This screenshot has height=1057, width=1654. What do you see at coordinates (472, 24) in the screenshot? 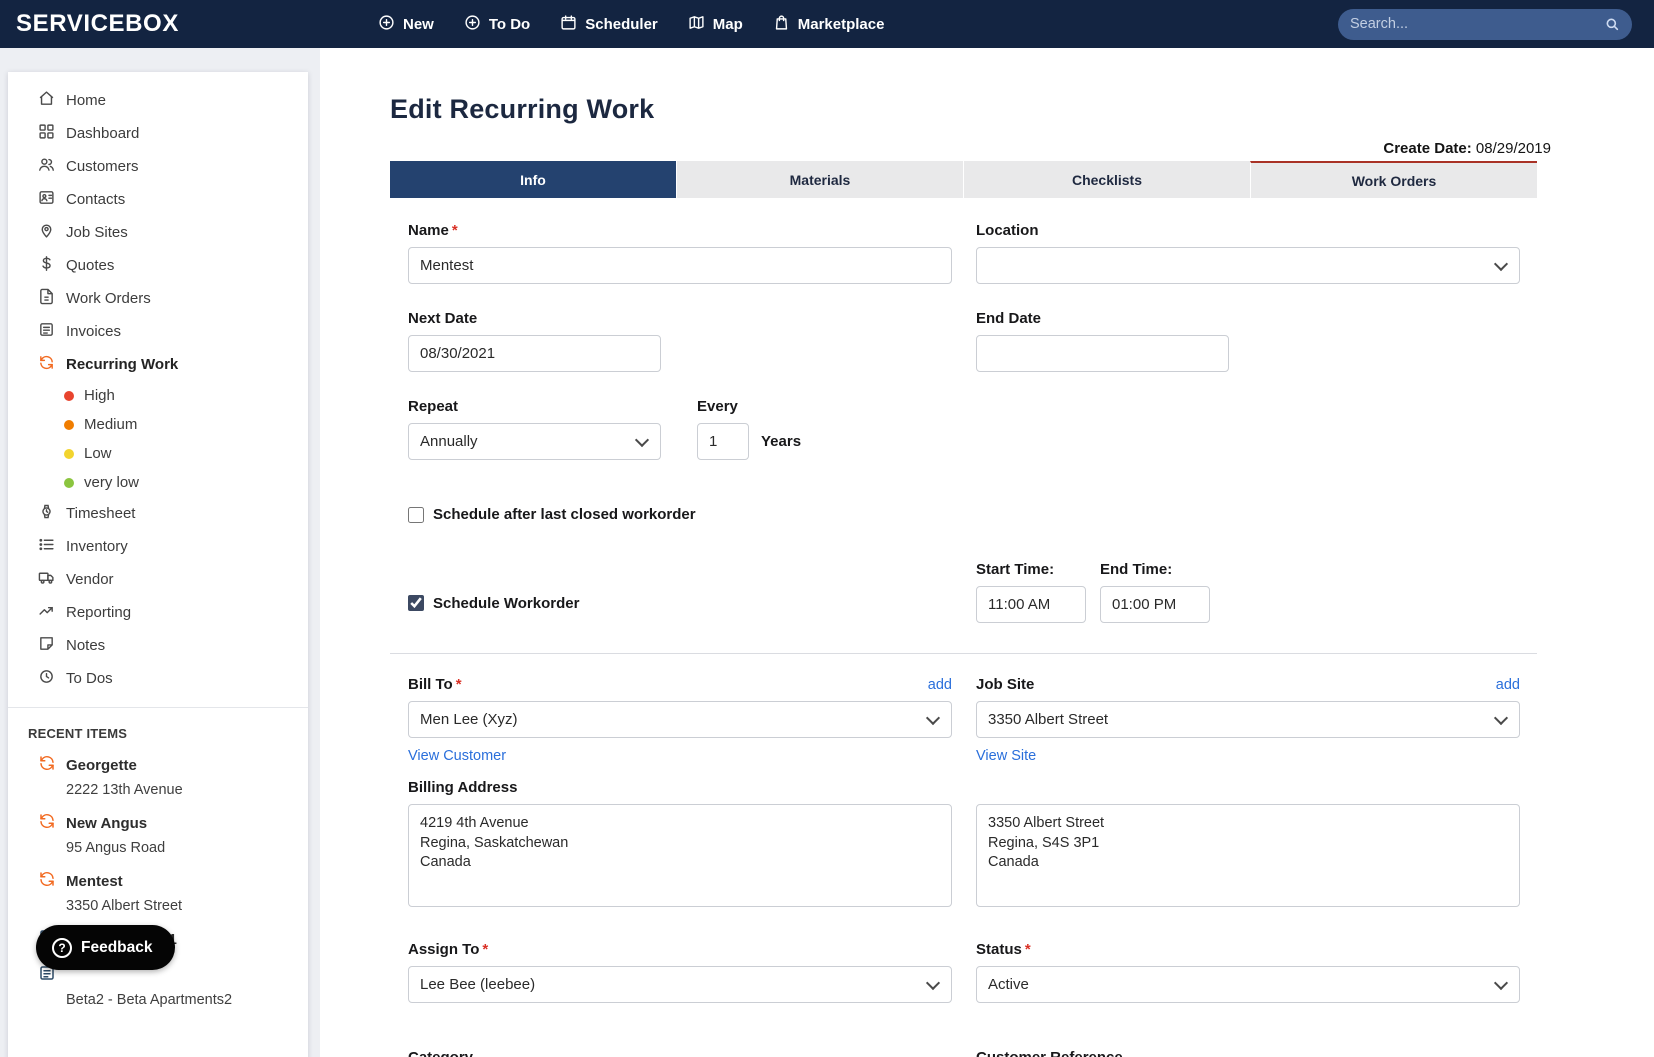
I see `plus-circle-icon` at bounding box center [472, 24].